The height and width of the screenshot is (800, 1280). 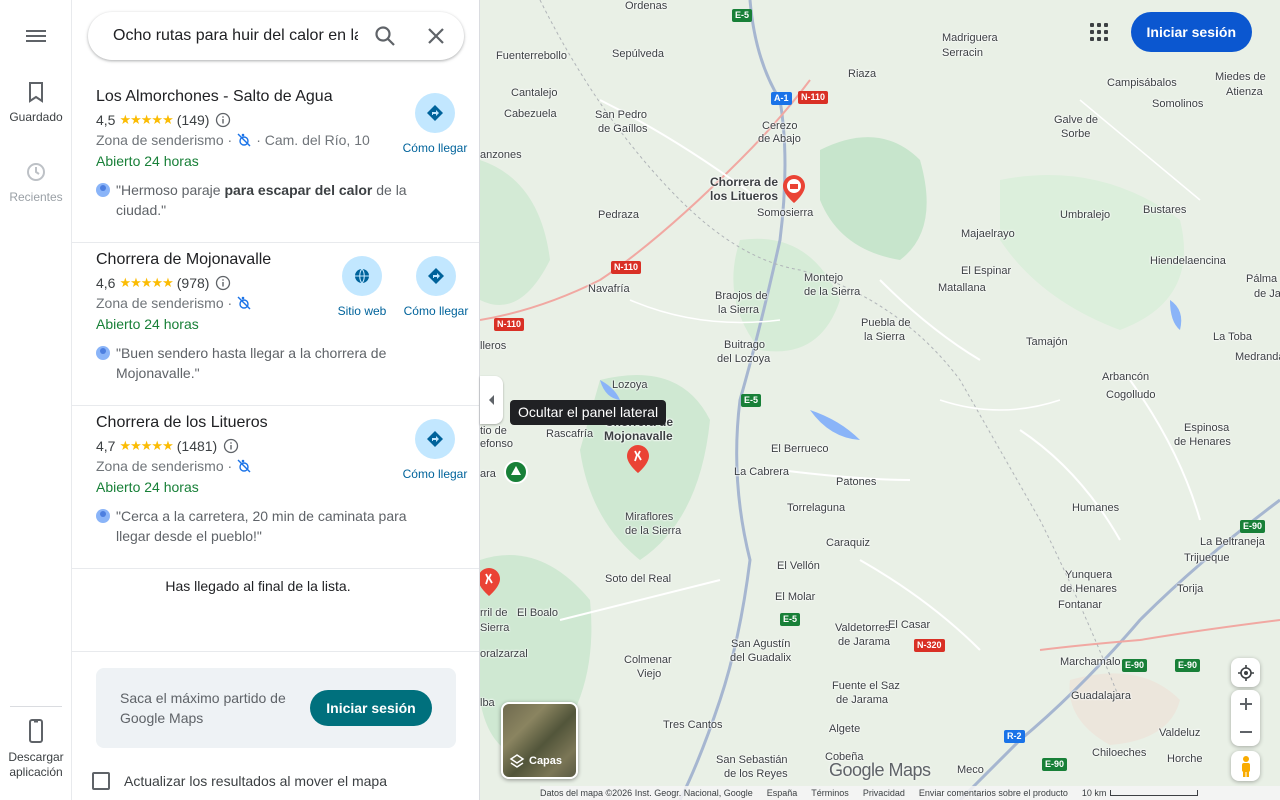 I want to click on result-title: Chorrera de Mojonavalle, so click(x=183, y=260).